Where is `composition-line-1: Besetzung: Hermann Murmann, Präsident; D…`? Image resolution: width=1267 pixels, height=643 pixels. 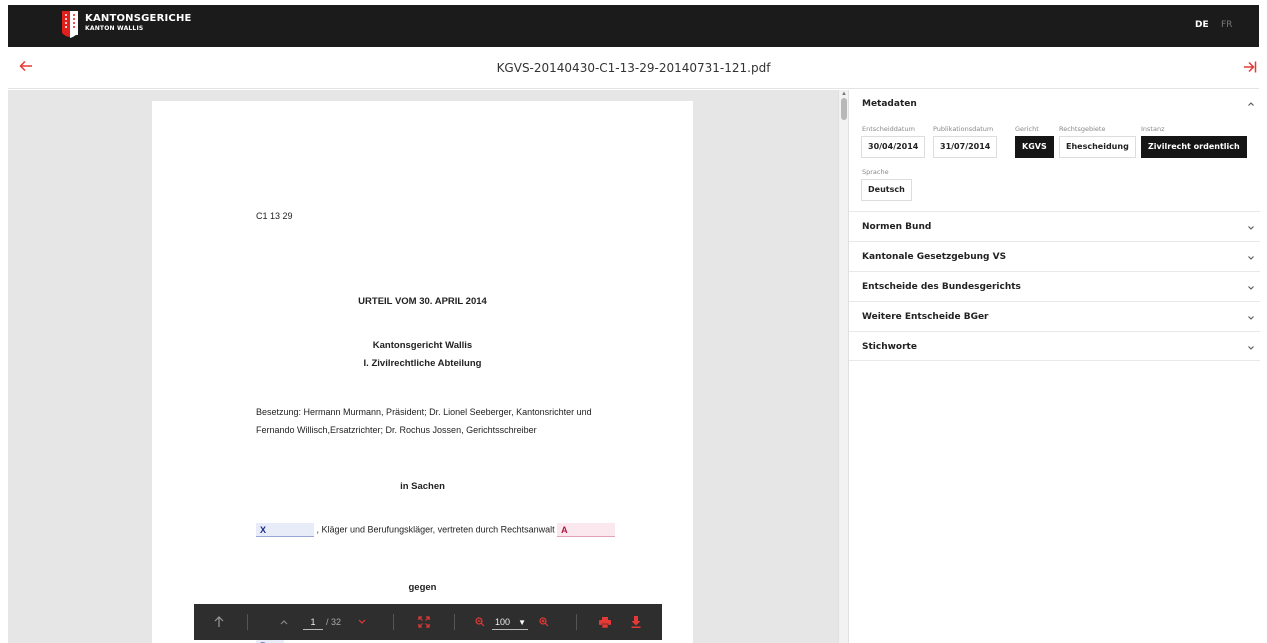 composition-line-1: Besetzung: Hermann Murmann, Präsident; D… is located at coordinates (424, 412).